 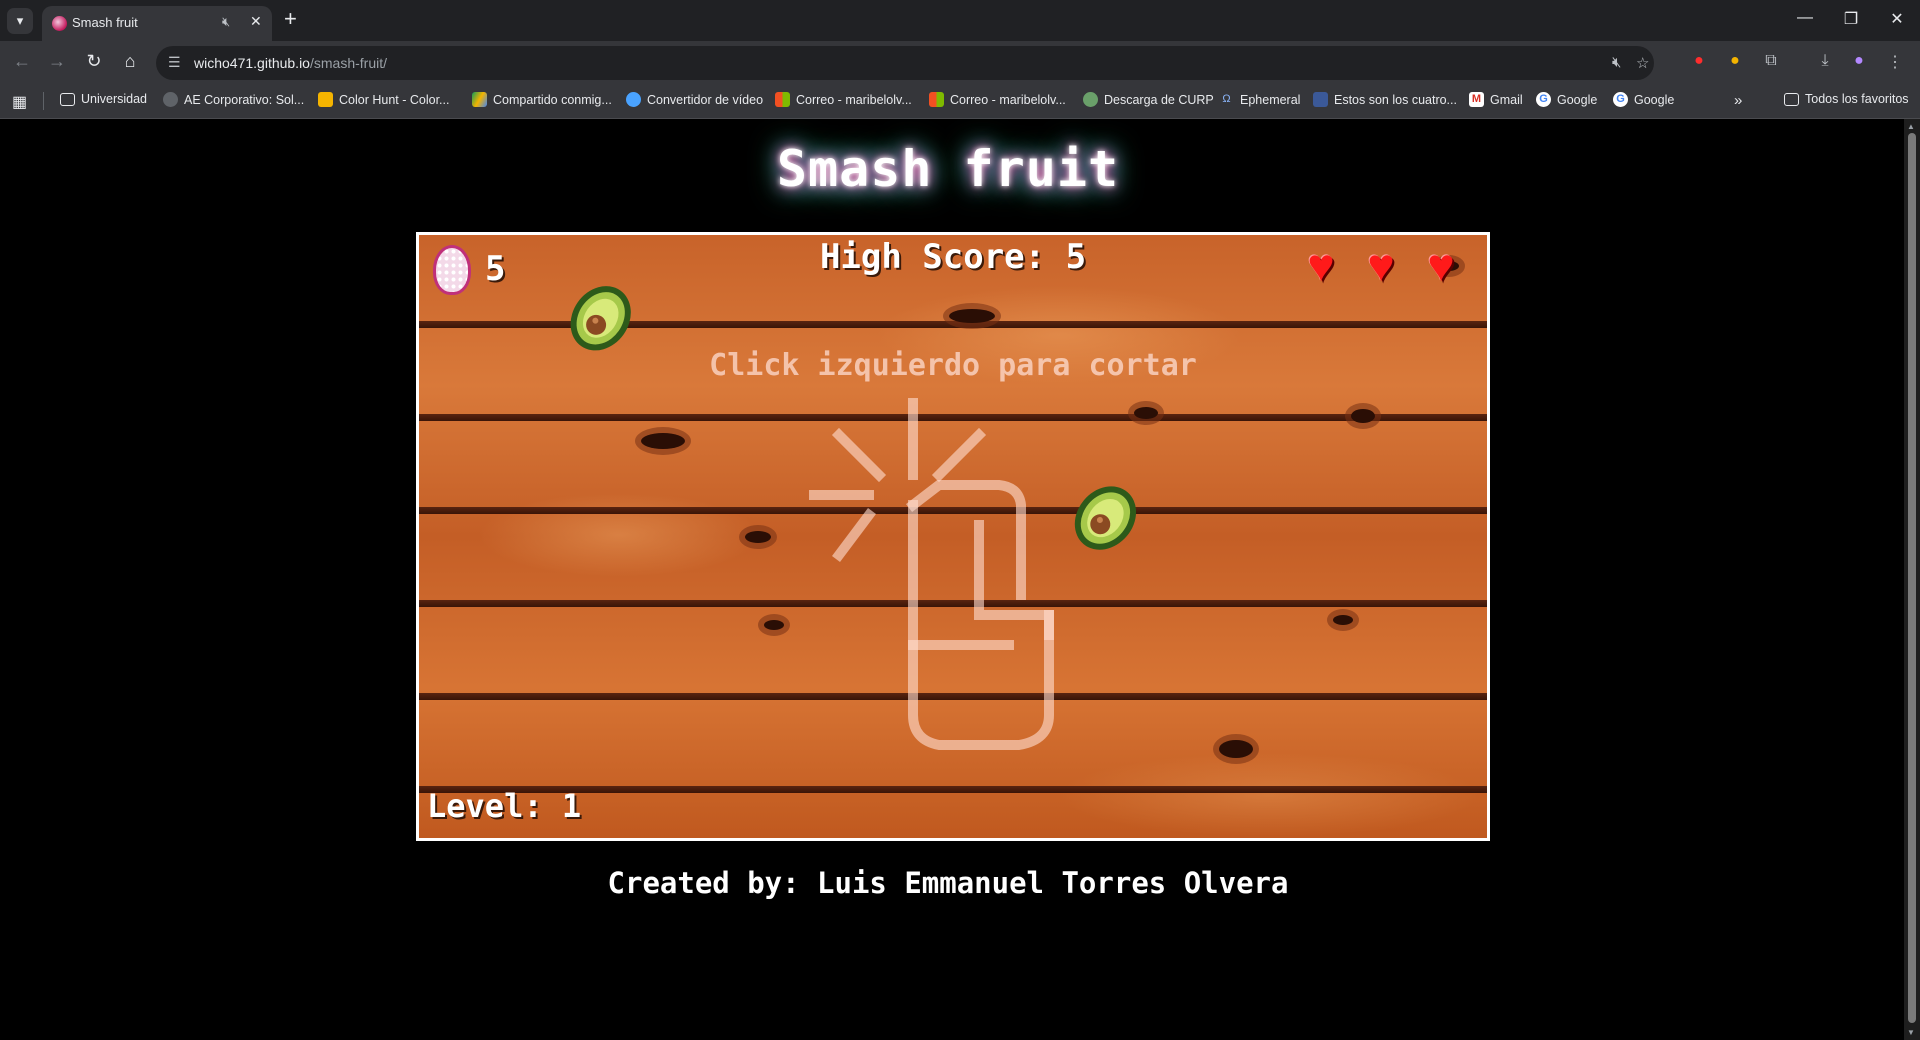 I want to click on credits-text: Created by: Luis Emmanuel Torres Olvera, so click(x=948, y=883).